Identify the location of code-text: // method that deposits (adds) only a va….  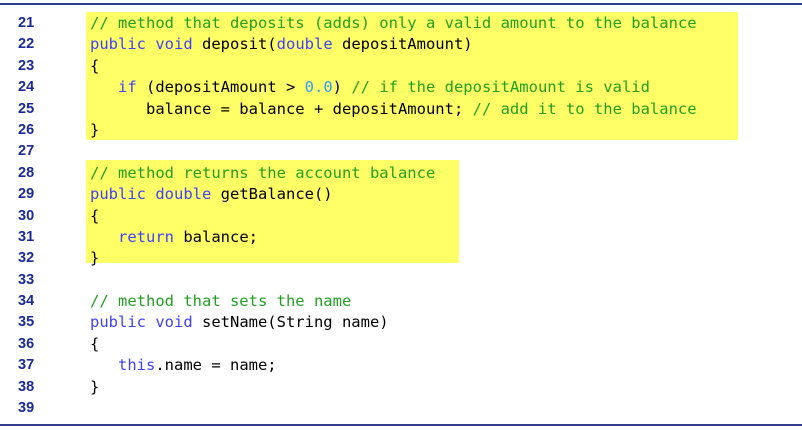
(393, 23).